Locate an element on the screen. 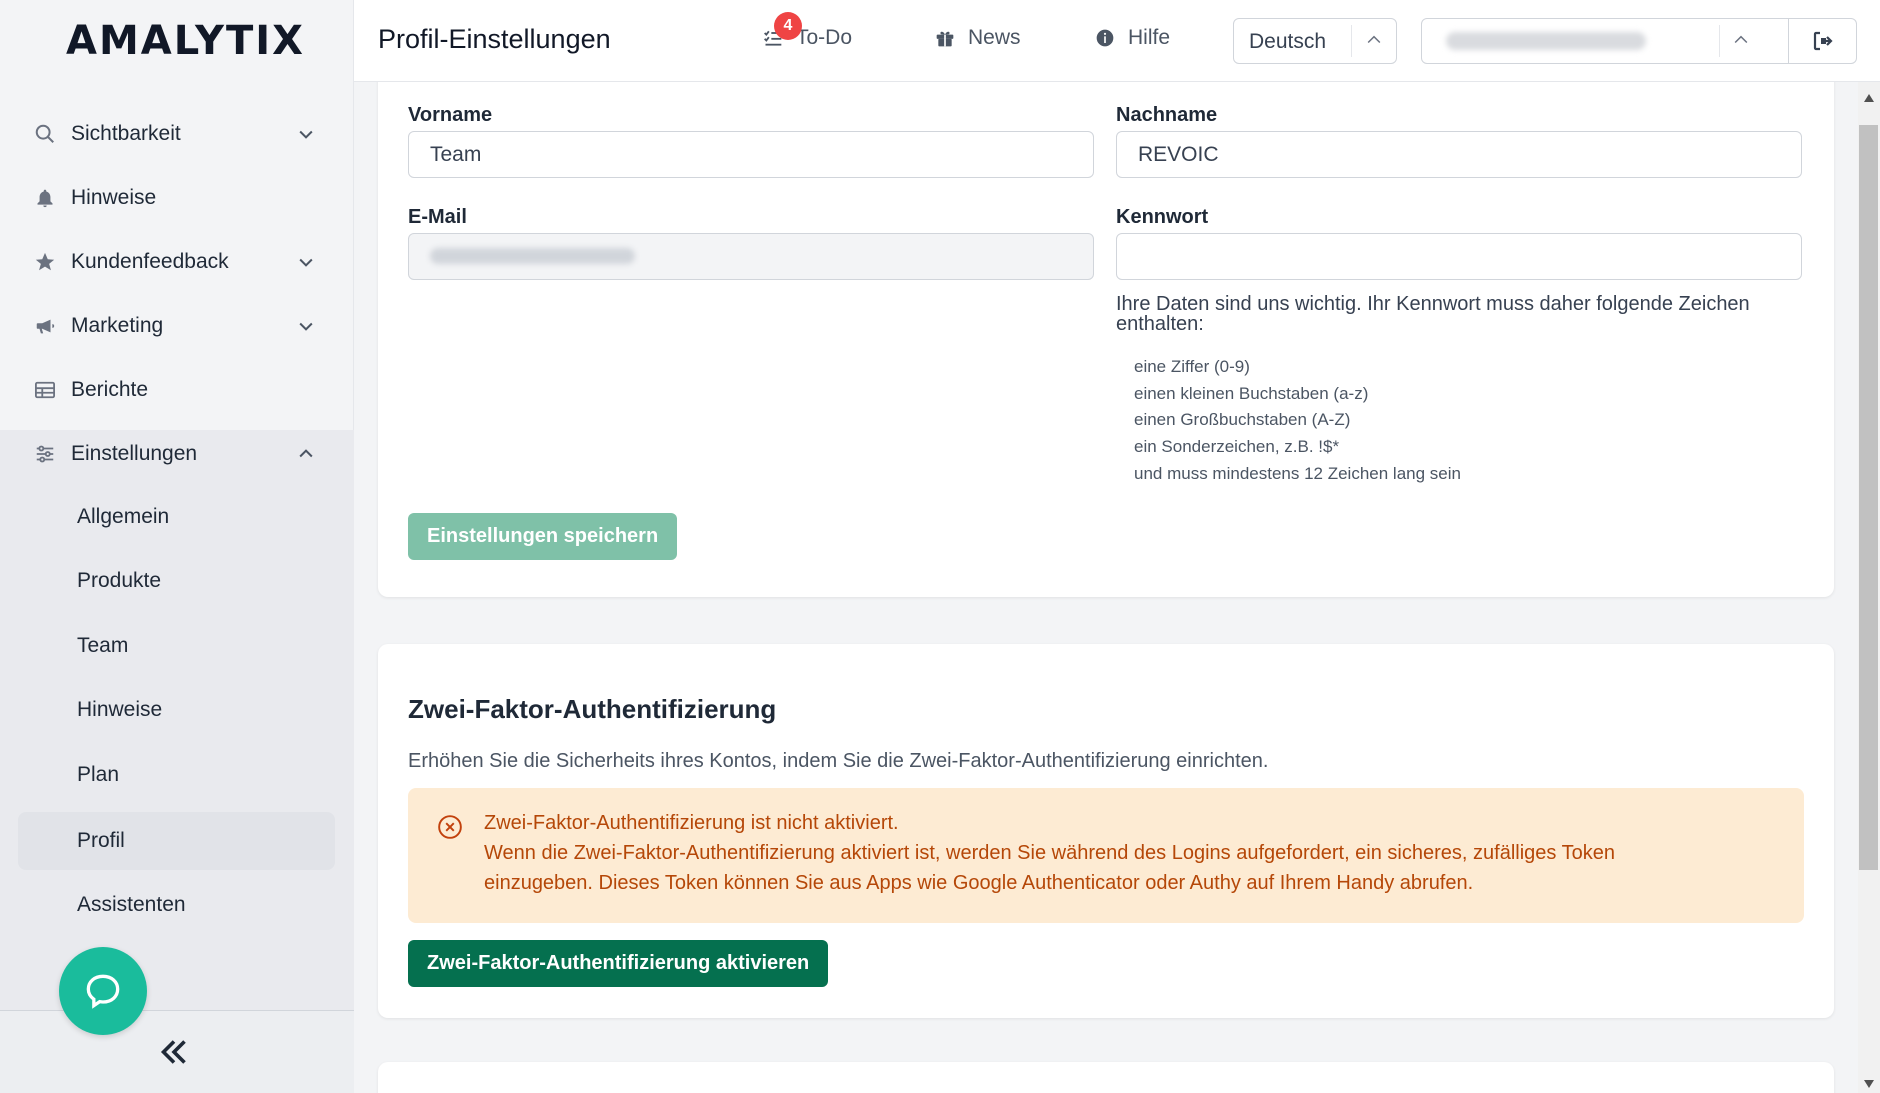  sidebar-sub-produkte: Produkte is located at coordinates (176, 581).